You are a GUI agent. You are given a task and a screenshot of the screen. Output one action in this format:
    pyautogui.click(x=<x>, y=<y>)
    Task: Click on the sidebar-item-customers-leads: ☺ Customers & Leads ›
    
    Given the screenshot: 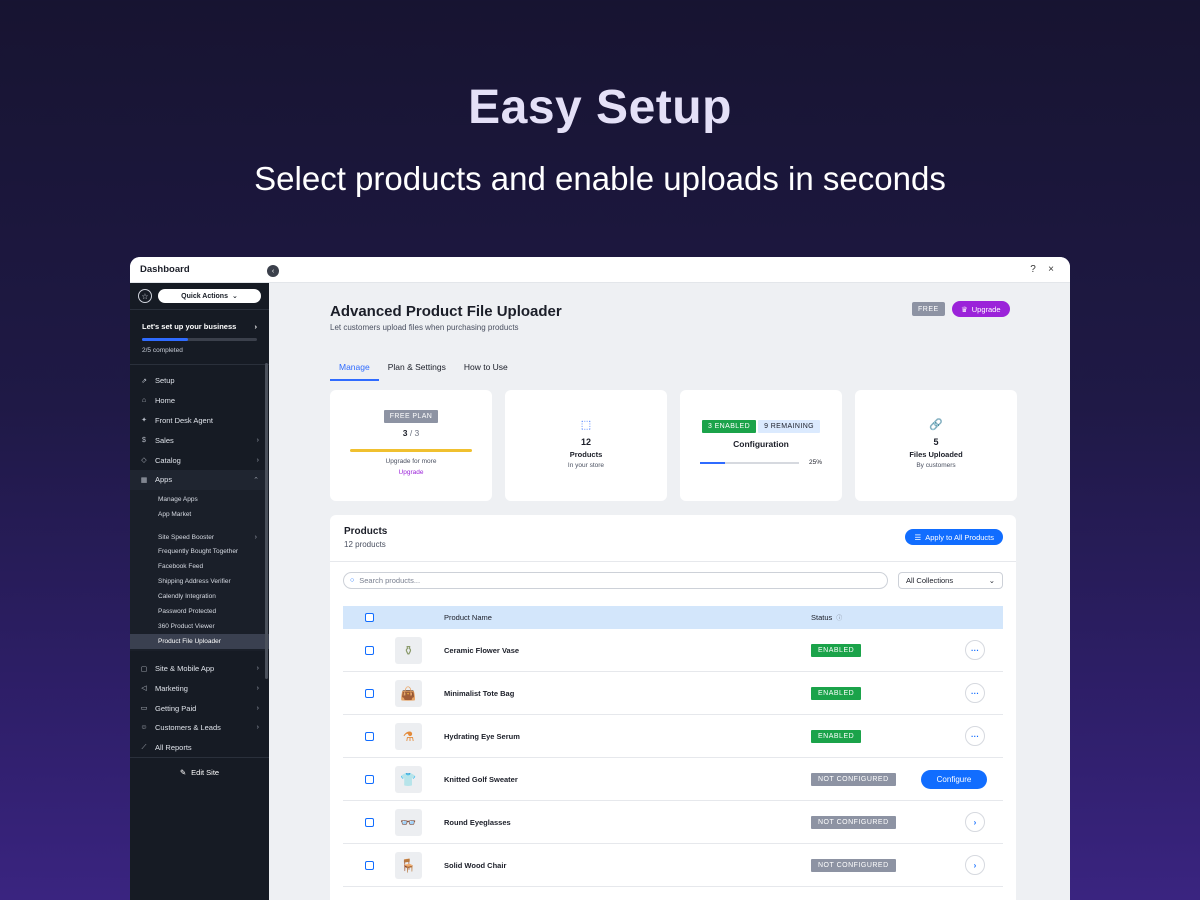 What is the action you would take?
    pyautogui.click(x=199, y=728)
    